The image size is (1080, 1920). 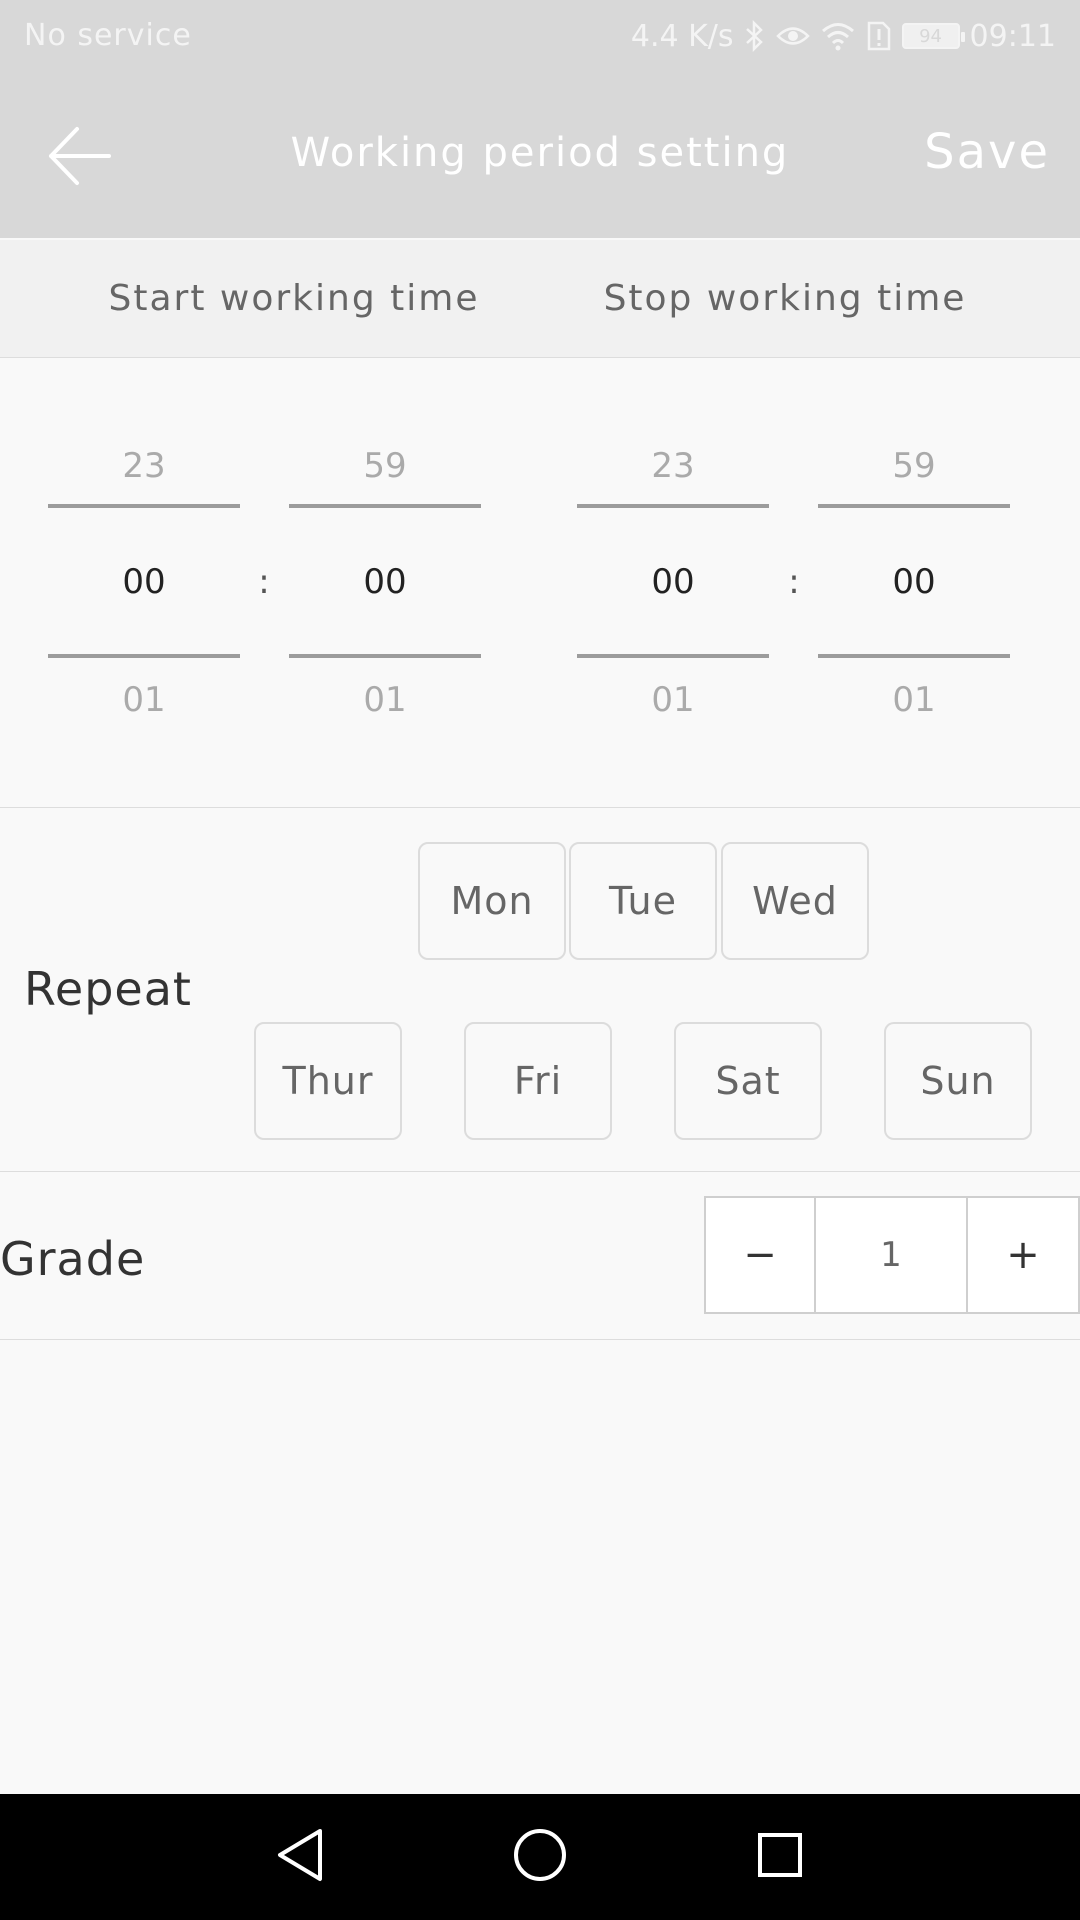 I want to click on stop-minute-picker: 59 00 01, so click(x=914, y=583).